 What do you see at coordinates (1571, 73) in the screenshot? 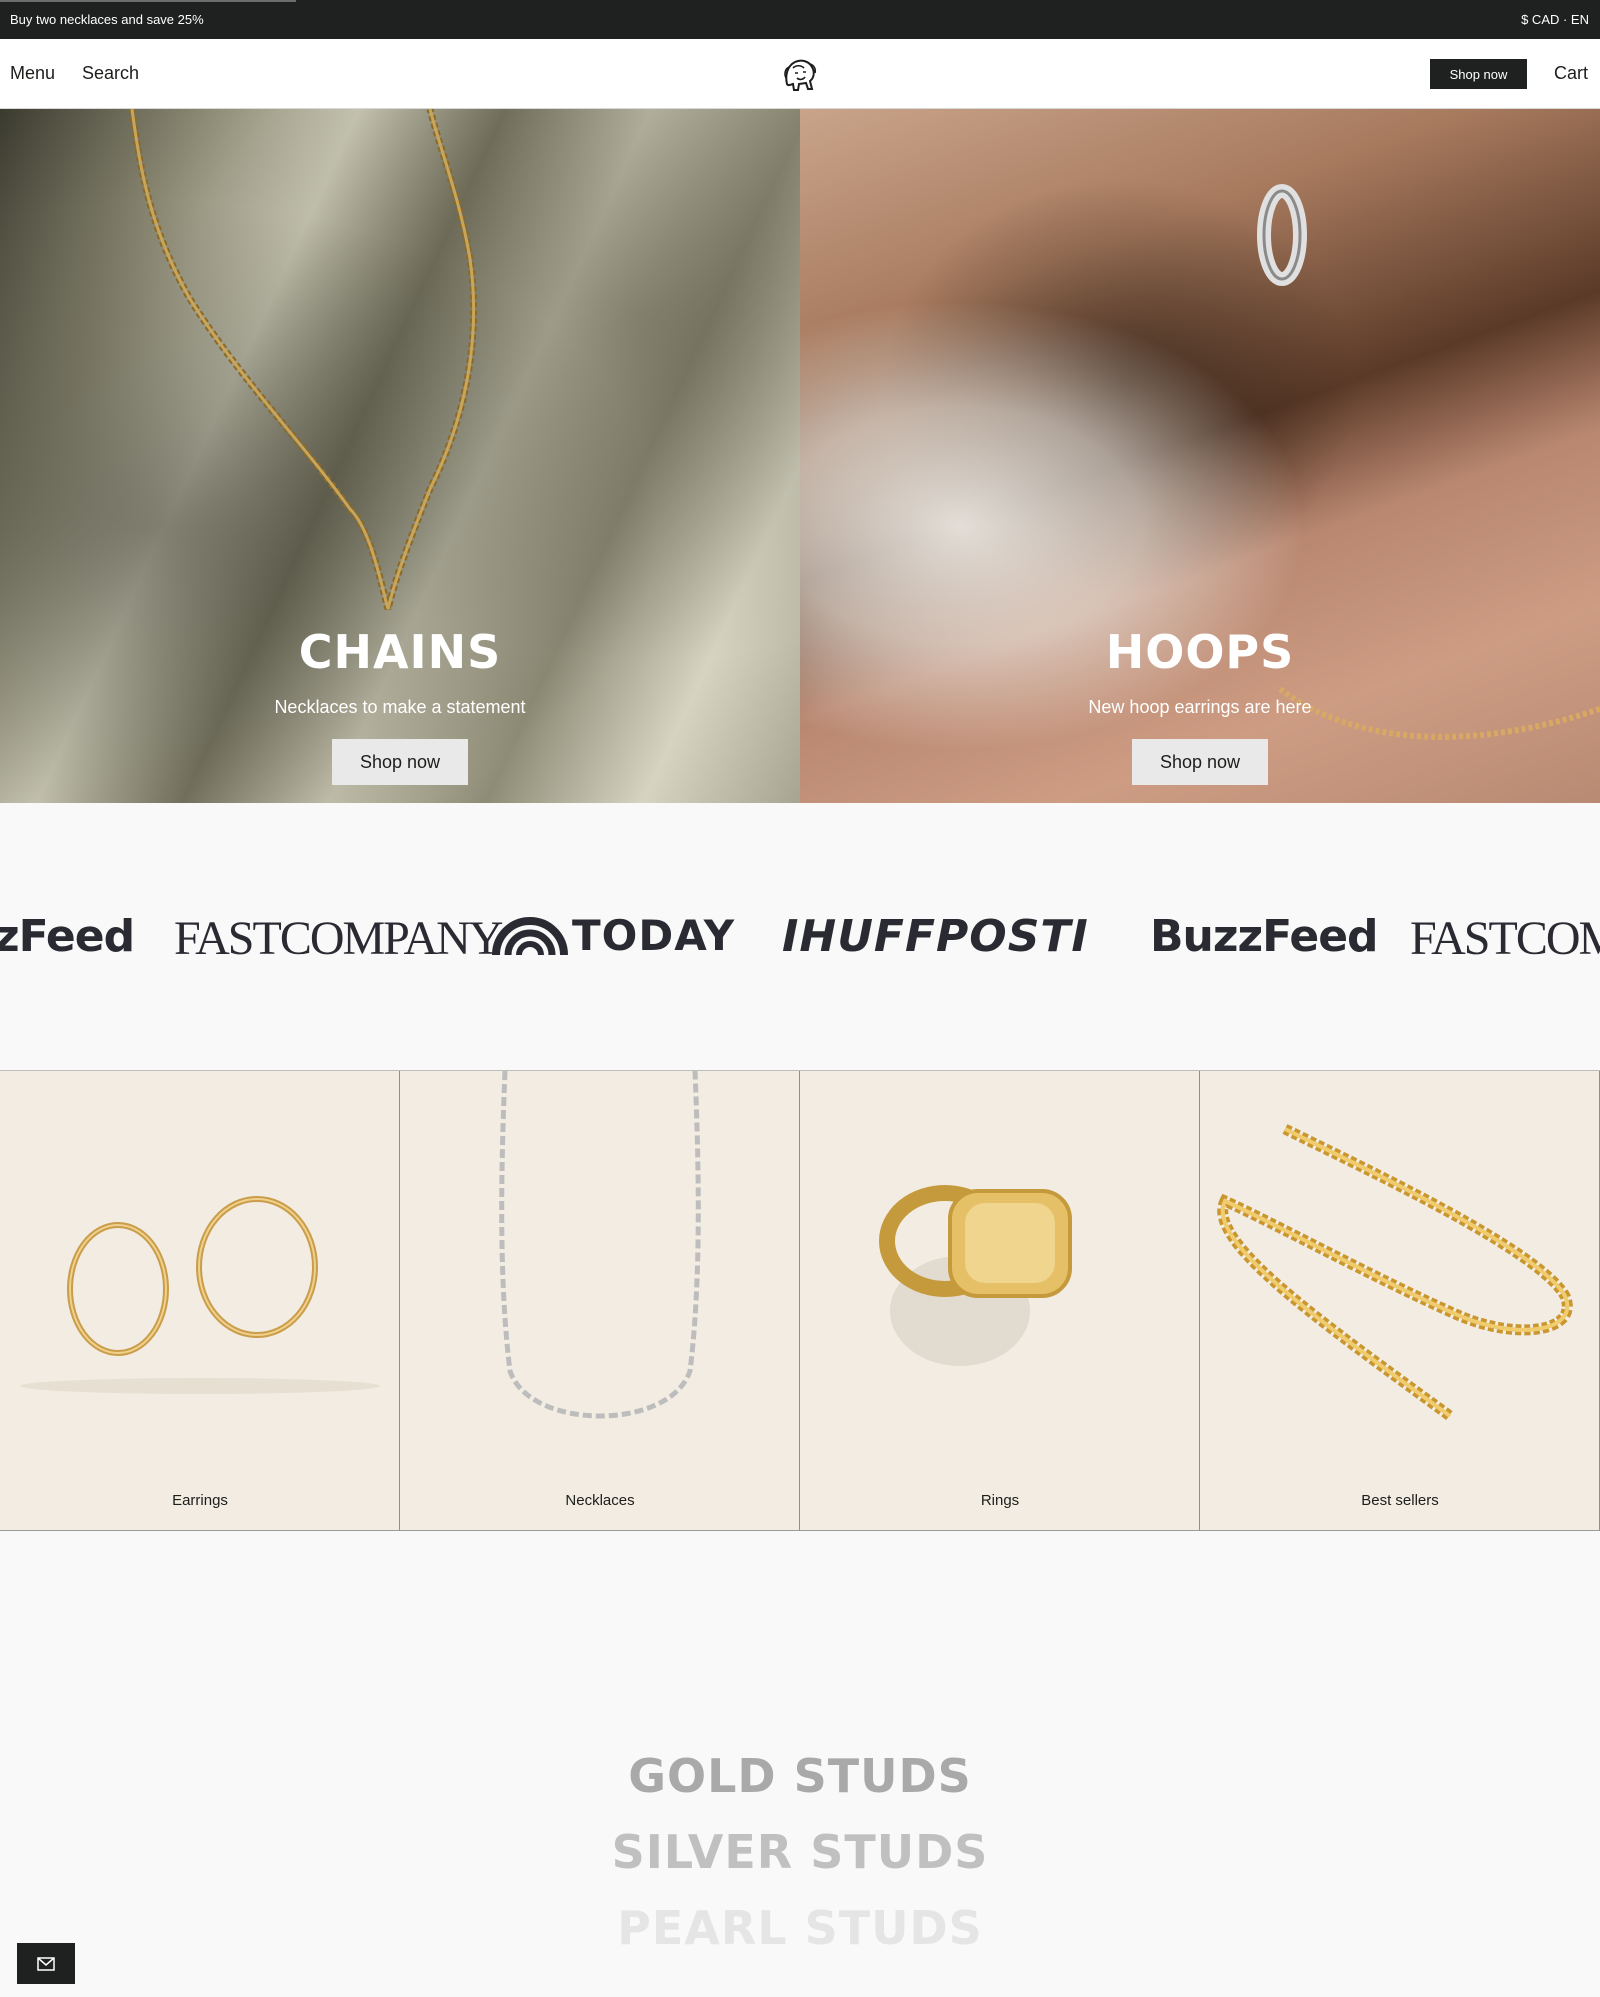
I see `cart-button: Cart` at bounding box center [1571, 73].